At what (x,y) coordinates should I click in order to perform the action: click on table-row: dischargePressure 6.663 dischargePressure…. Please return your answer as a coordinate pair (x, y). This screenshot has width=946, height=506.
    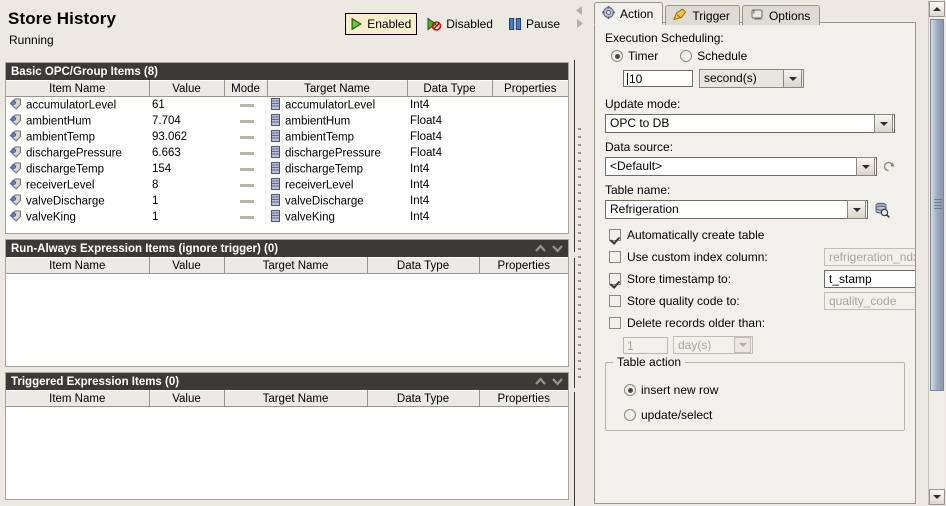
    Looking at the image, I should click on (287, 153).